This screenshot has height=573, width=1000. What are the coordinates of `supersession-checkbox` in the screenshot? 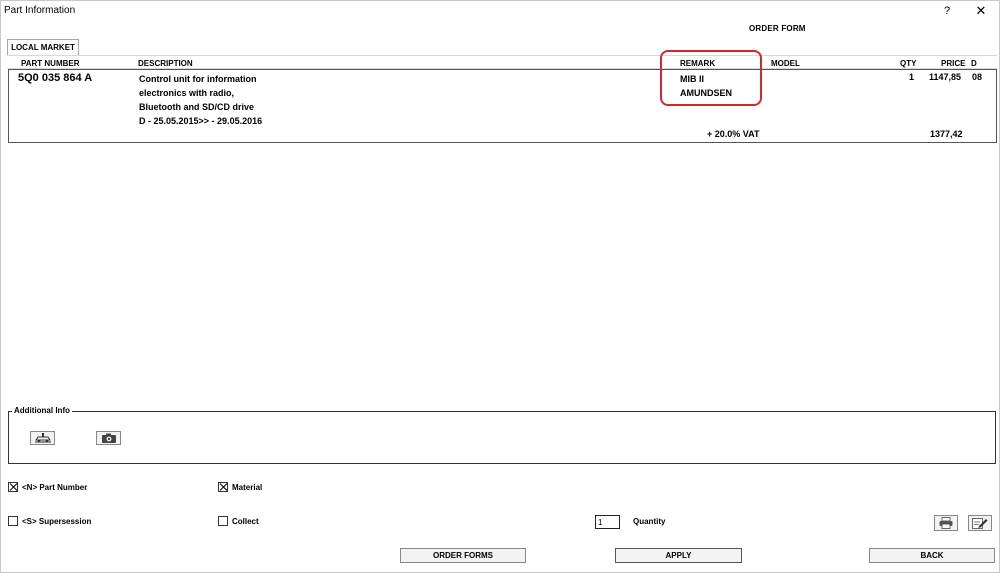 It's located at (13, 521).